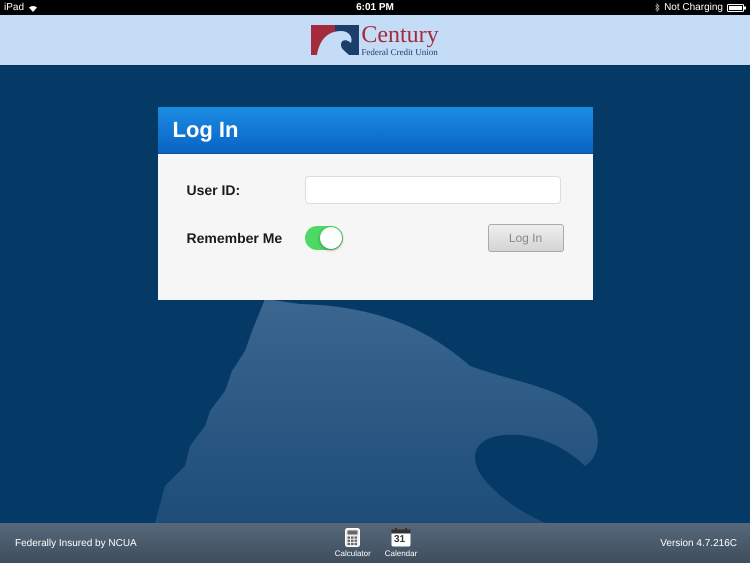 The image size is (750, 563). Describe the element at coordinates (375, 130) in the screenshot. I see `login-title: Log In` at that location.